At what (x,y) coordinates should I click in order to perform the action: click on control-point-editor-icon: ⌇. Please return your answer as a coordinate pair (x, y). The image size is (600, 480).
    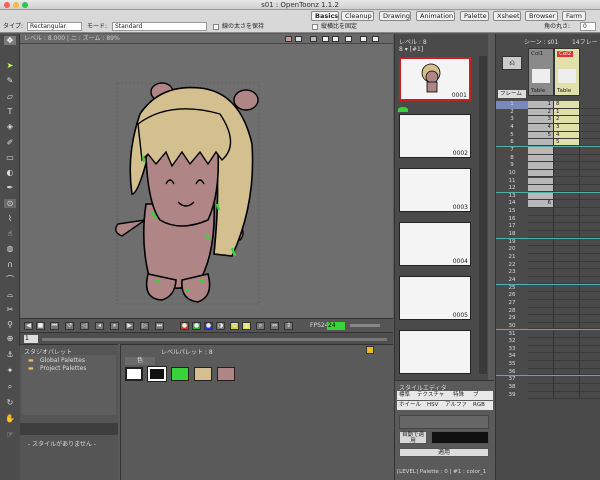
    Looking at the image, I should click on (10, 218).